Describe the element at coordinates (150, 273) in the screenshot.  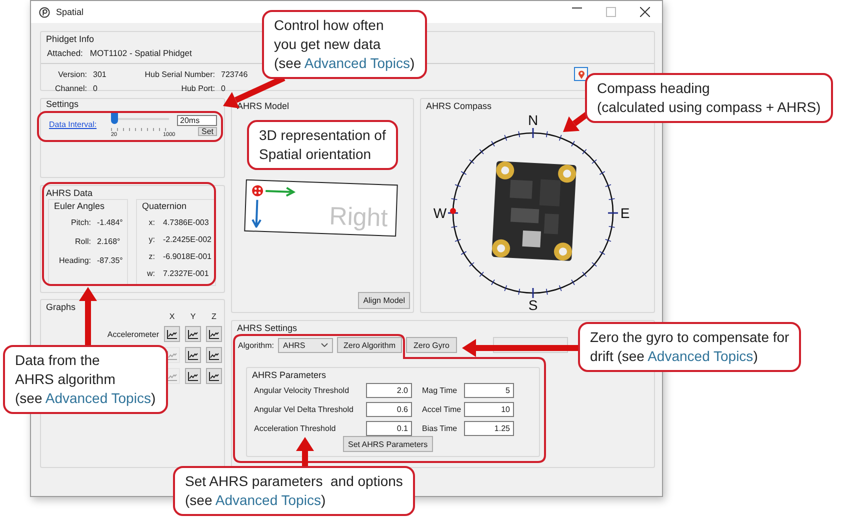
I see `field-label: w:` at that location.